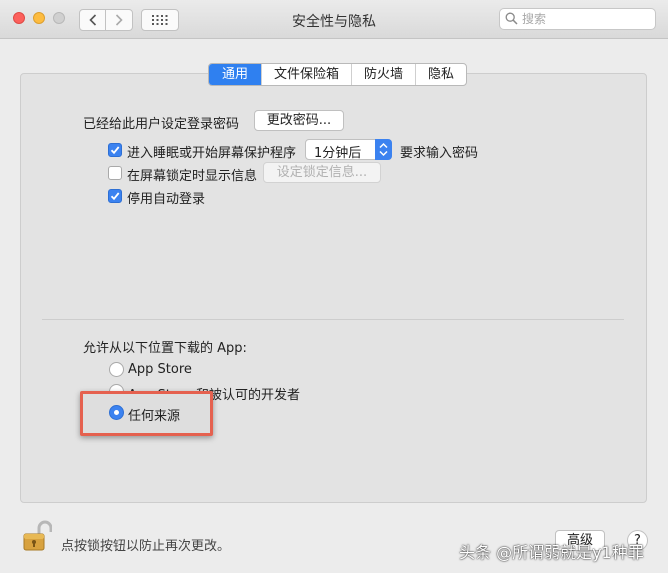  What do you see at coordinates (511, 18) in the screenshot?
I see `search-icon` at bounding box center [511, 18].